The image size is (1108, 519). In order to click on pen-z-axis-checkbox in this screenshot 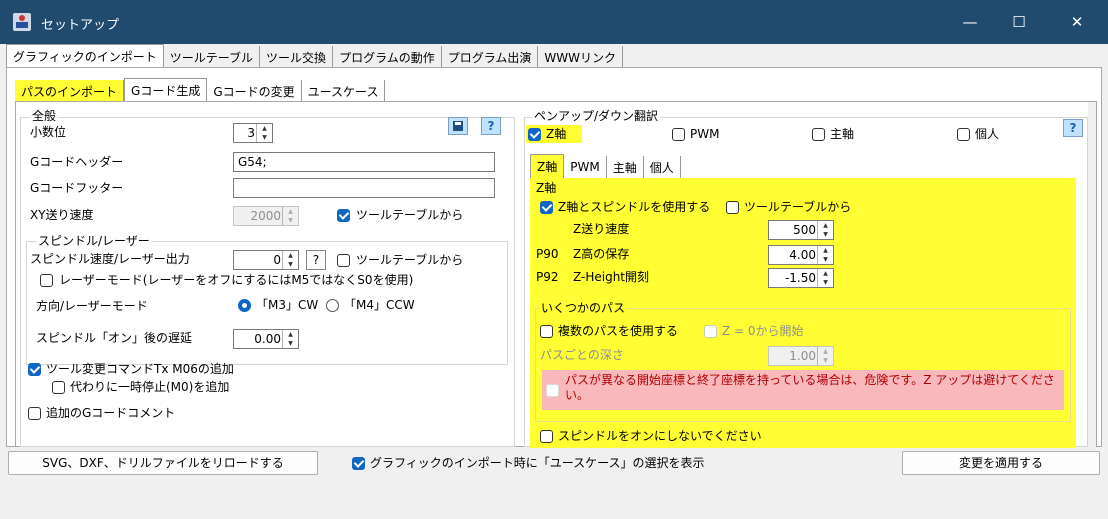, I will do `click(534, 134)`.